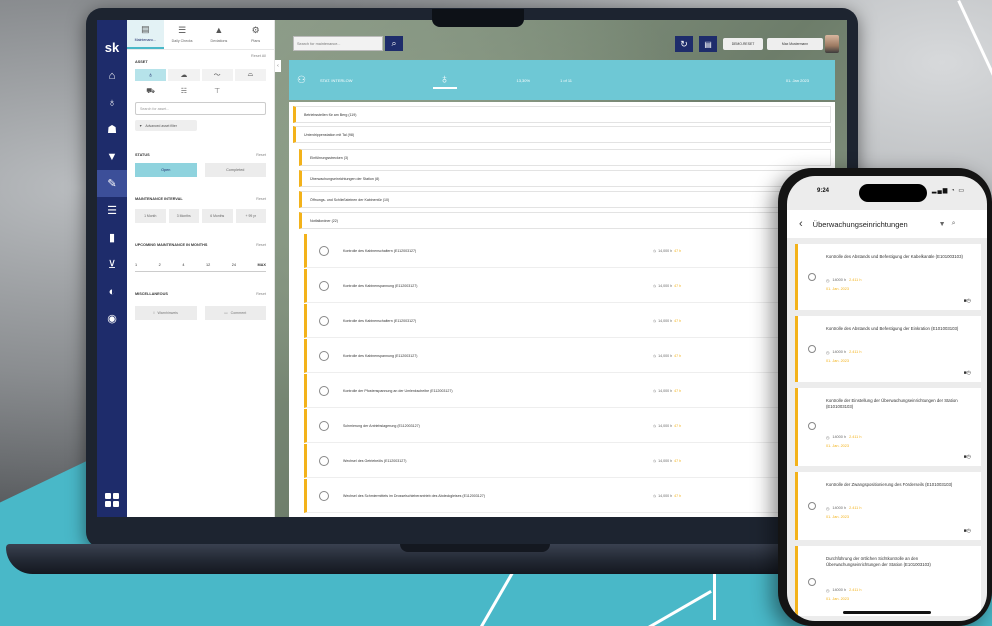  Describe the element at coordinates (112, 129) in the screenshot. I see `tower-icon: ☗` at that location.